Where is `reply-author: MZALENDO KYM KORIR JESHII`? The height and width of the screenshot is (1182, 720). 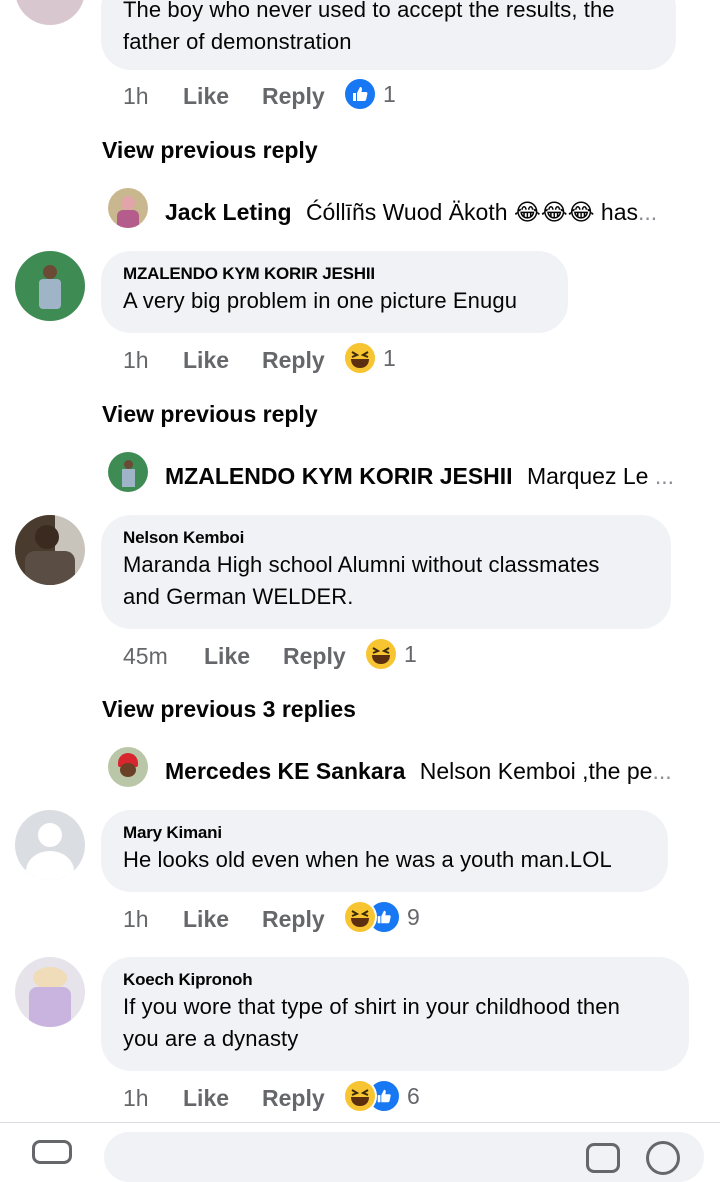 reply-author: MZALENDO KYM KORIR JESHII is located at coordinates (339, 476).